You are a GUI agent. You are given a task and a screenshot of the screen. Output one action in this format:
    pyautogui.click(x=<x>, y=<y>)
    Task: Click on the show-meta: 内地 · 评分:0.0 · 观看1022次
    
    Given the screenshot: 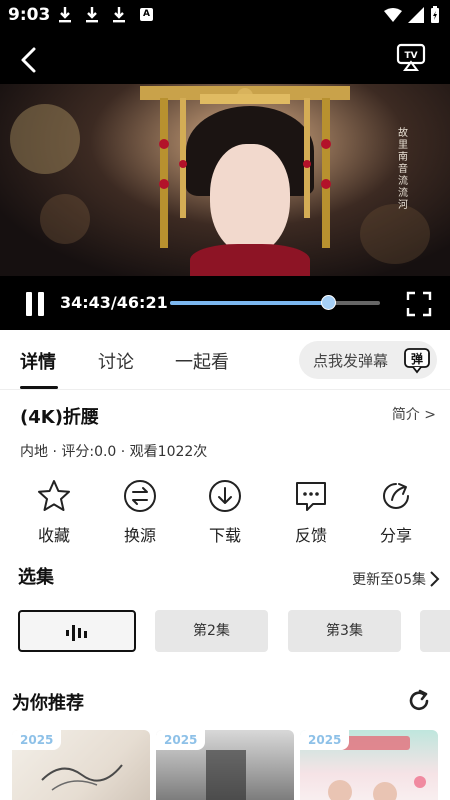 What is the action you would take?
    pyautogui.click(x=114, y=452)
    